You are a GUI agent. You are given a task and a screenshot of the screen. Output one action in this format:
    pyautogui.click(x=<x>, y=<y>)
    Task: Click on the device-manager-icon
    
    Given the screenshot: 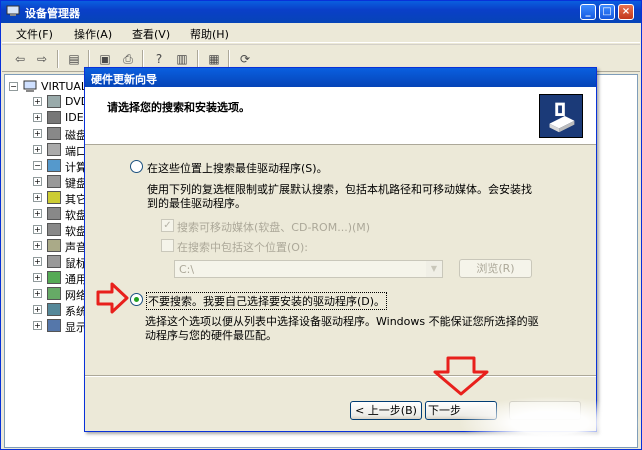 What is the action you would take?
    pyautogui.click(x=13, y=10)
    